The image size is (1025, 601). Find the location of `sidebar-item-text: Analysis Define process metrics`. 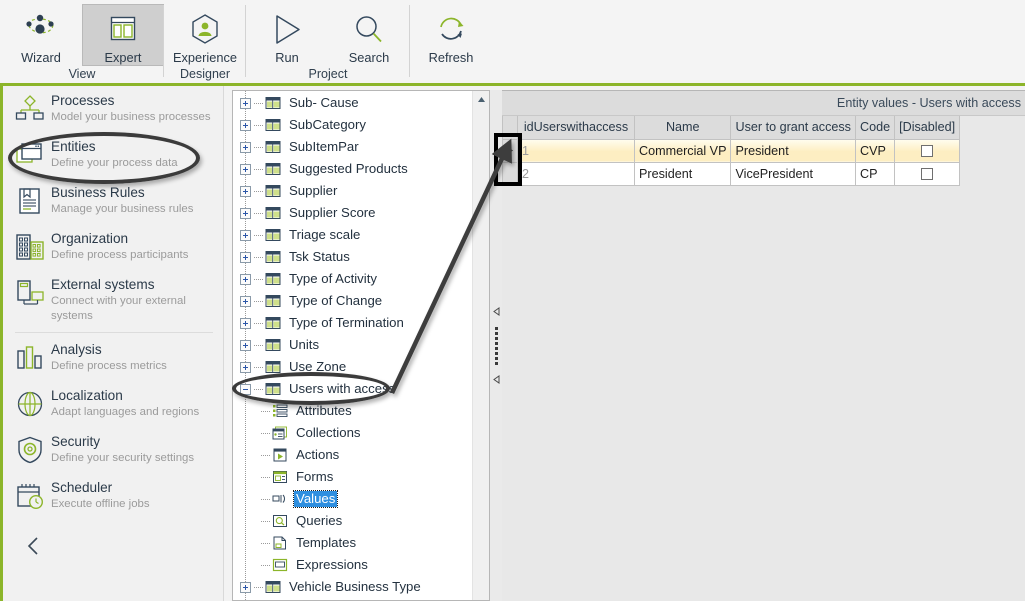

sidebar-item-text: Analysis Define process metrics is located at coordinates (107, 357).